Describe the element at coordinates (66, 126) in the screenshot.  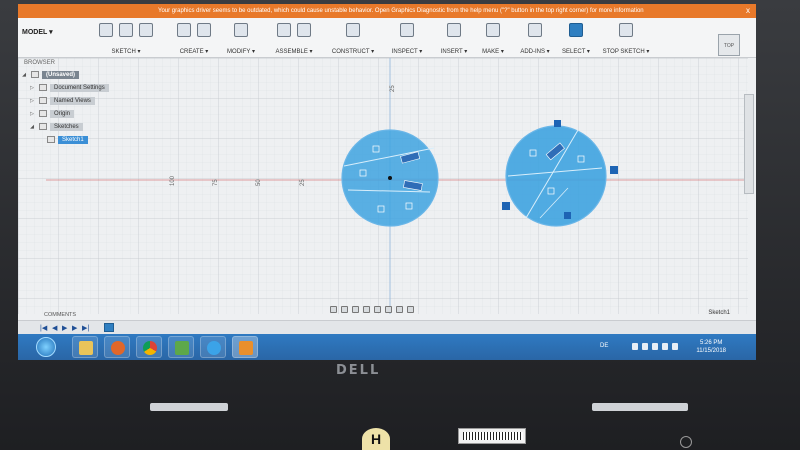
I see `browser-item-label: Sketches` at that location.